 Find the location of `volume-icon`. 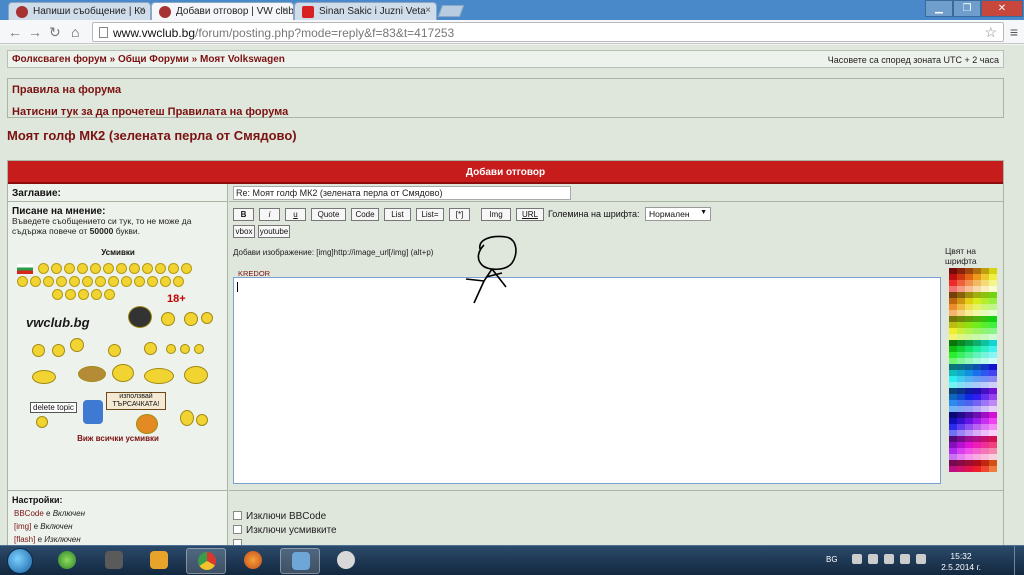

volume-icon is located at coordinates (921, 559).